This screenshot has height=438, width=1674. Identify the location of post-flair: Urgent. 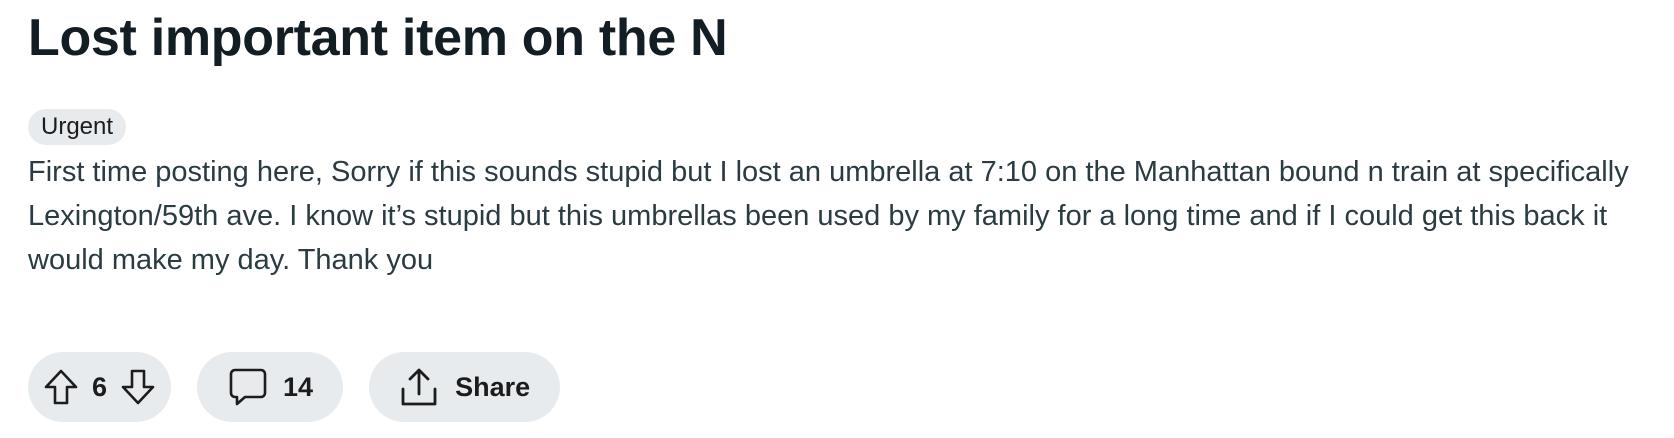
(77, 127).